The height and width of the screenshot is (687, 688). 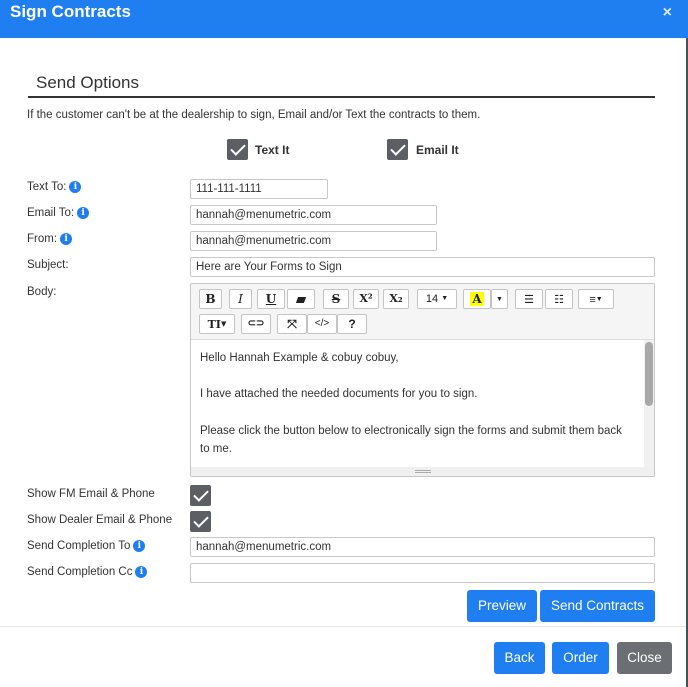 What do you see at coordinates (42, 239) in the screenshot?
I see `from-label-text: From:` at bounding box center [42, 239].